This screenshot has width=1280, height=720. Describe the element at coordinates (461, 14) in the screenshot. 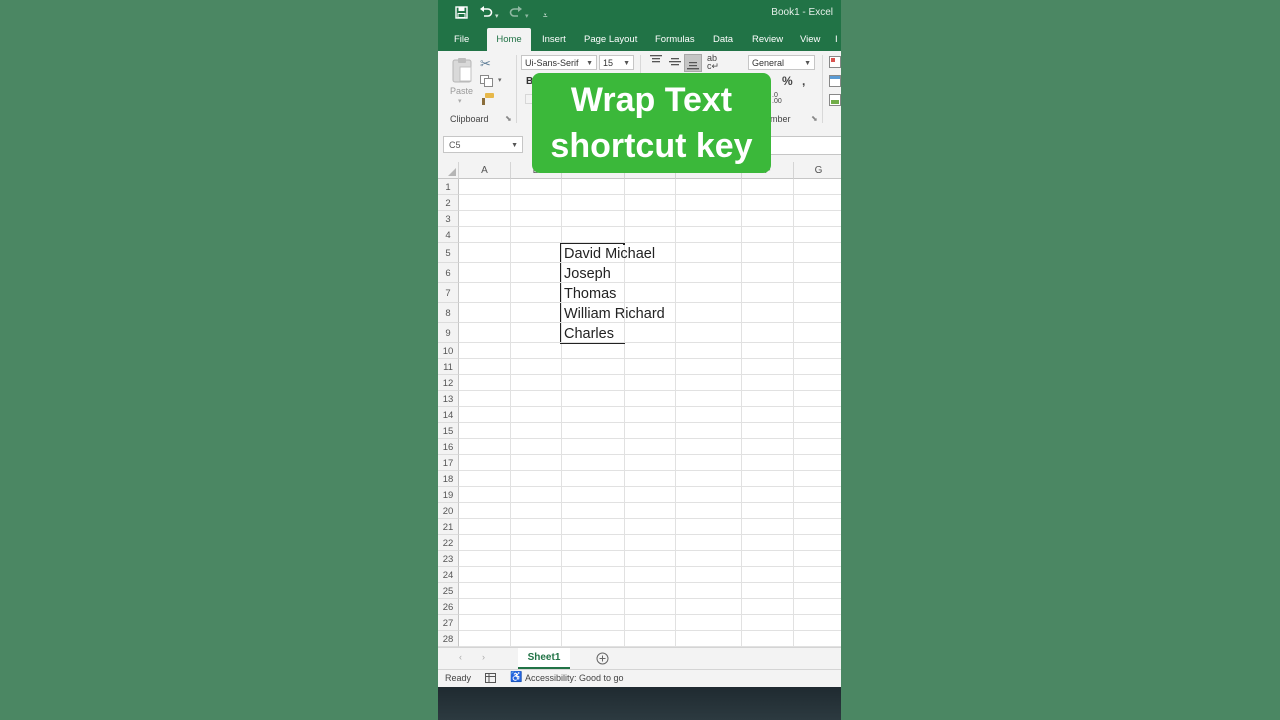

I see `save-icon` at that location.